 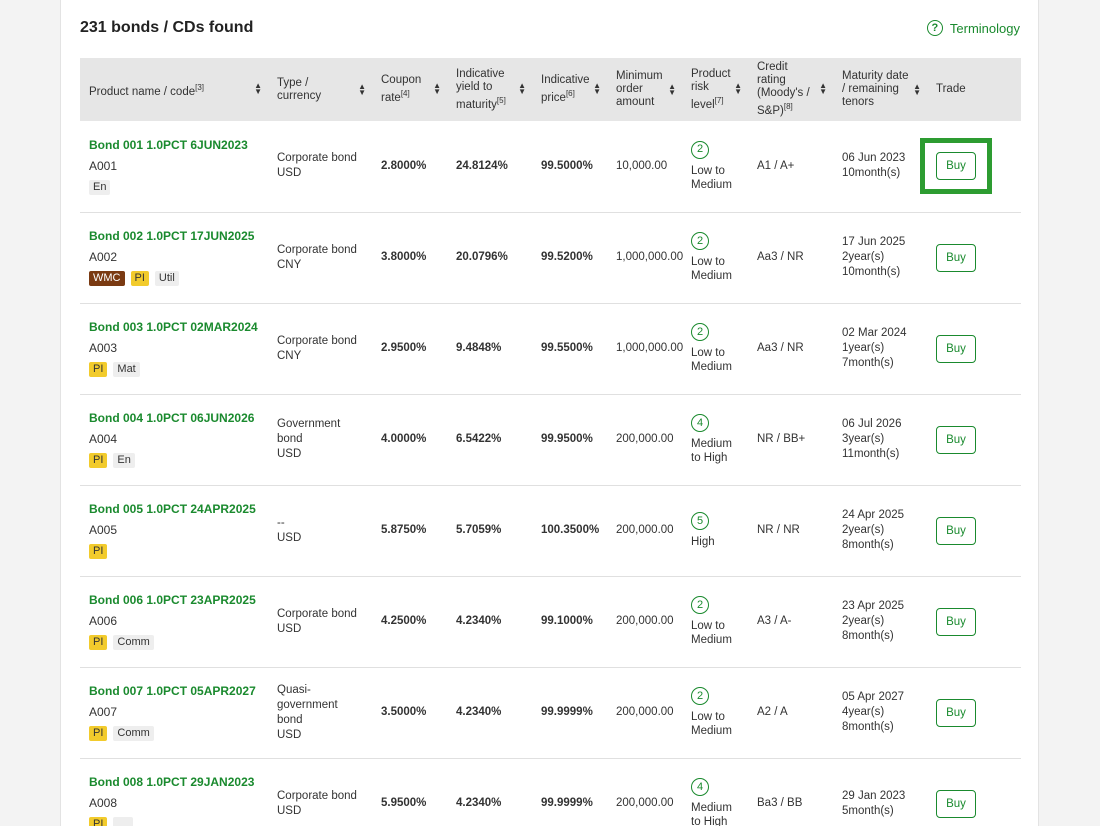 What do you see at coordinates (281, 522) in the screenshot?
I see `bond-type: --` at bounding box center [281, 522].